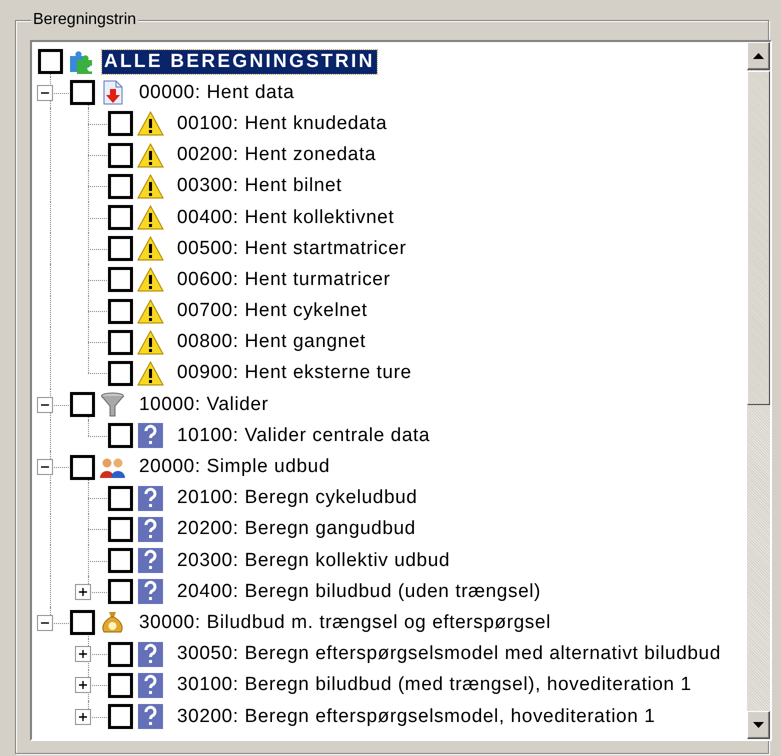 This screenshot has height=756, width=781. I want to click on scroll-up-button, so click(758, 56).